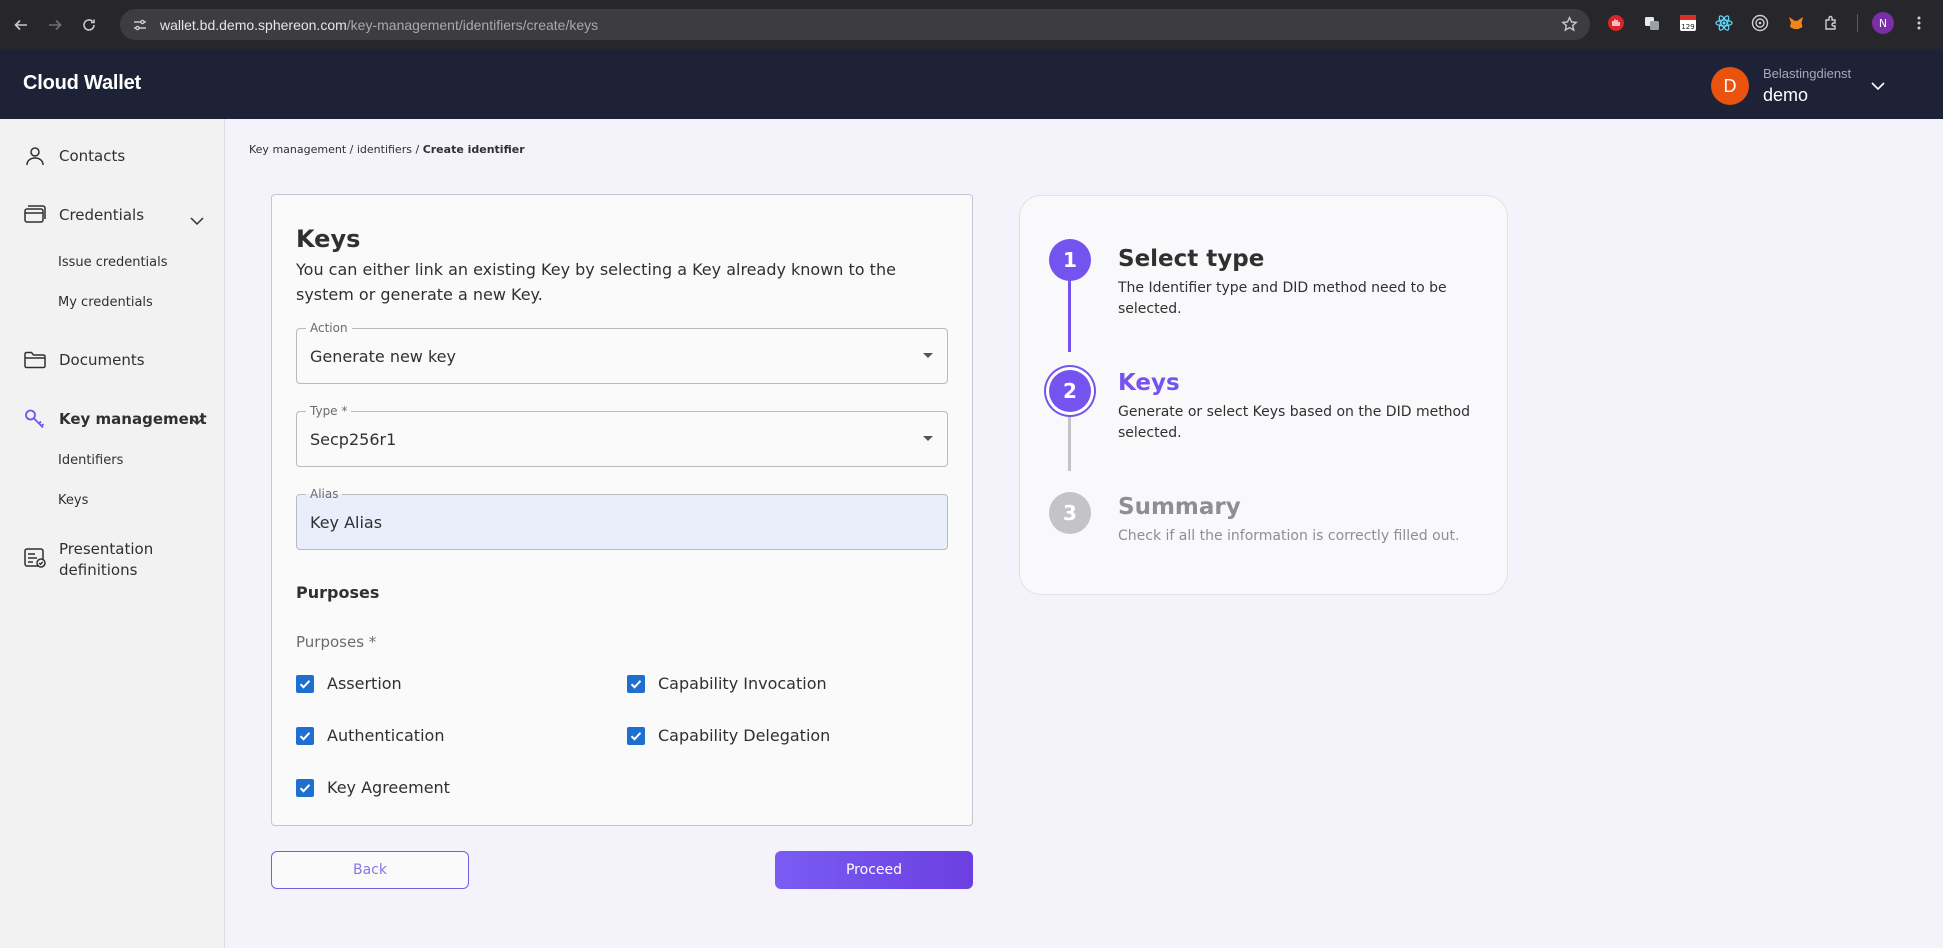 The height and width of the screenshot is (948, 1943). What do you see at coordinates (742, 683) in the screenshot?
I see `checkbox-label: Capability Invocation` at bounding box center [742, 683].